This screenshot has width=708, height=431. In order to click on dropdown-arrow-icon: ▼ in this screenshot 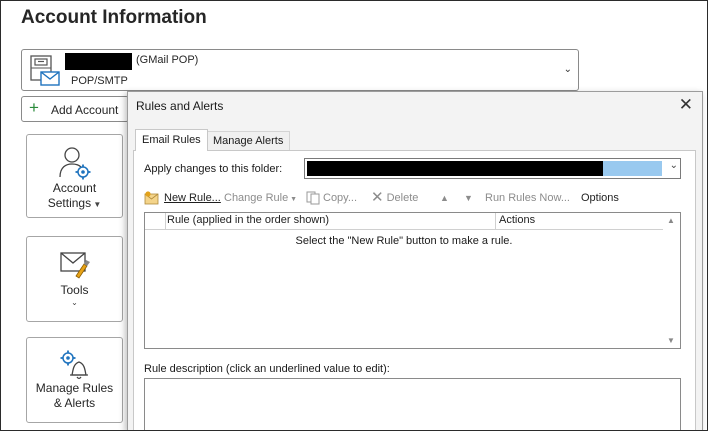, I will do `click(293, 199)`.